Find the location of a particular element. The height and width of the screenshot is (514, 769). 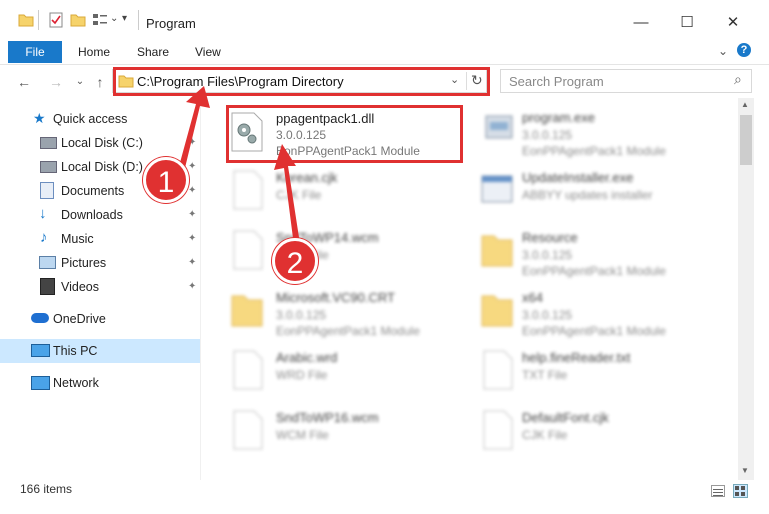

step-2-badge: 2 is located at coordinates (295, 261).